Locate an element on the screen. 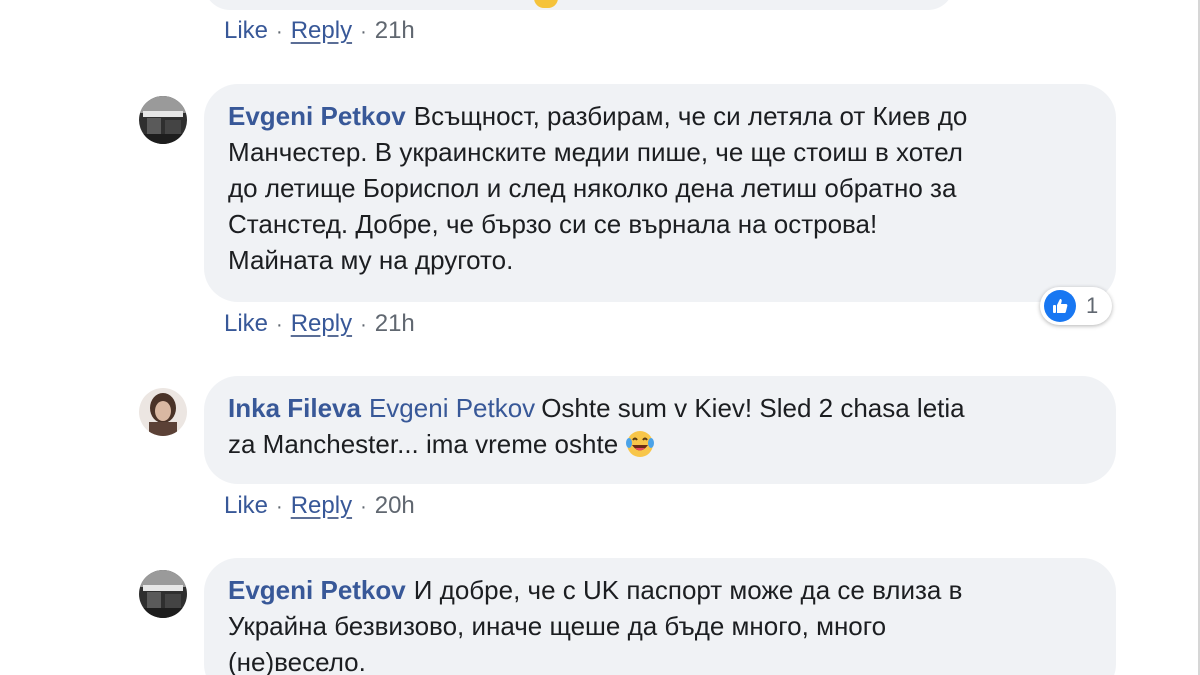 The height and width of the screenshot is (675, 1200). reaction-summary: 1 is located at coordinates (1076, 306).